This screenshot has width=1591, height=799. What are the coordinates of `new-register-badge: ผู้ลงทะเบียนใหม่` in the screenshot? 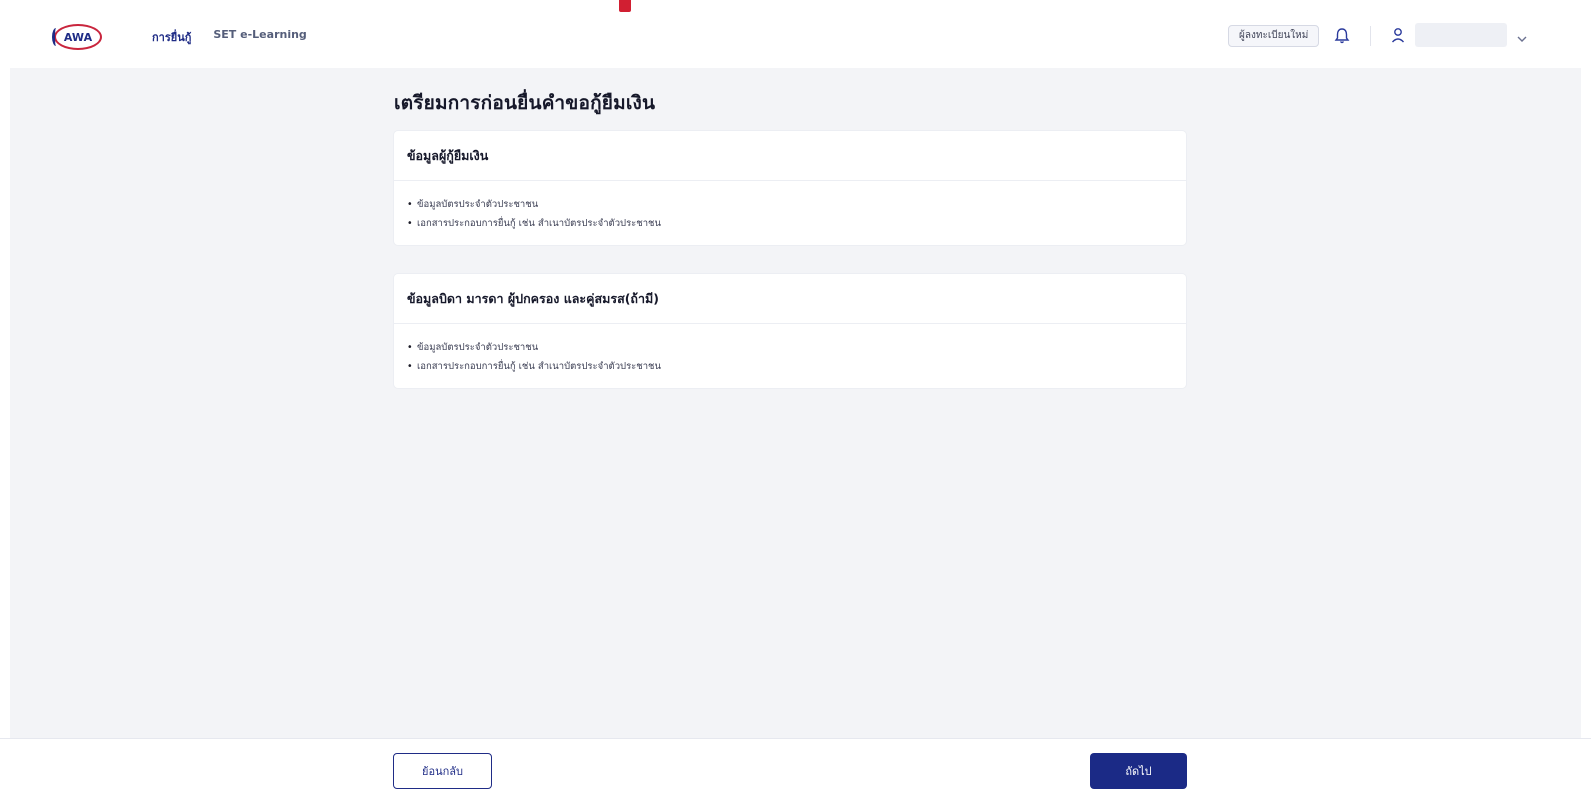 It's located at (1274, 36).